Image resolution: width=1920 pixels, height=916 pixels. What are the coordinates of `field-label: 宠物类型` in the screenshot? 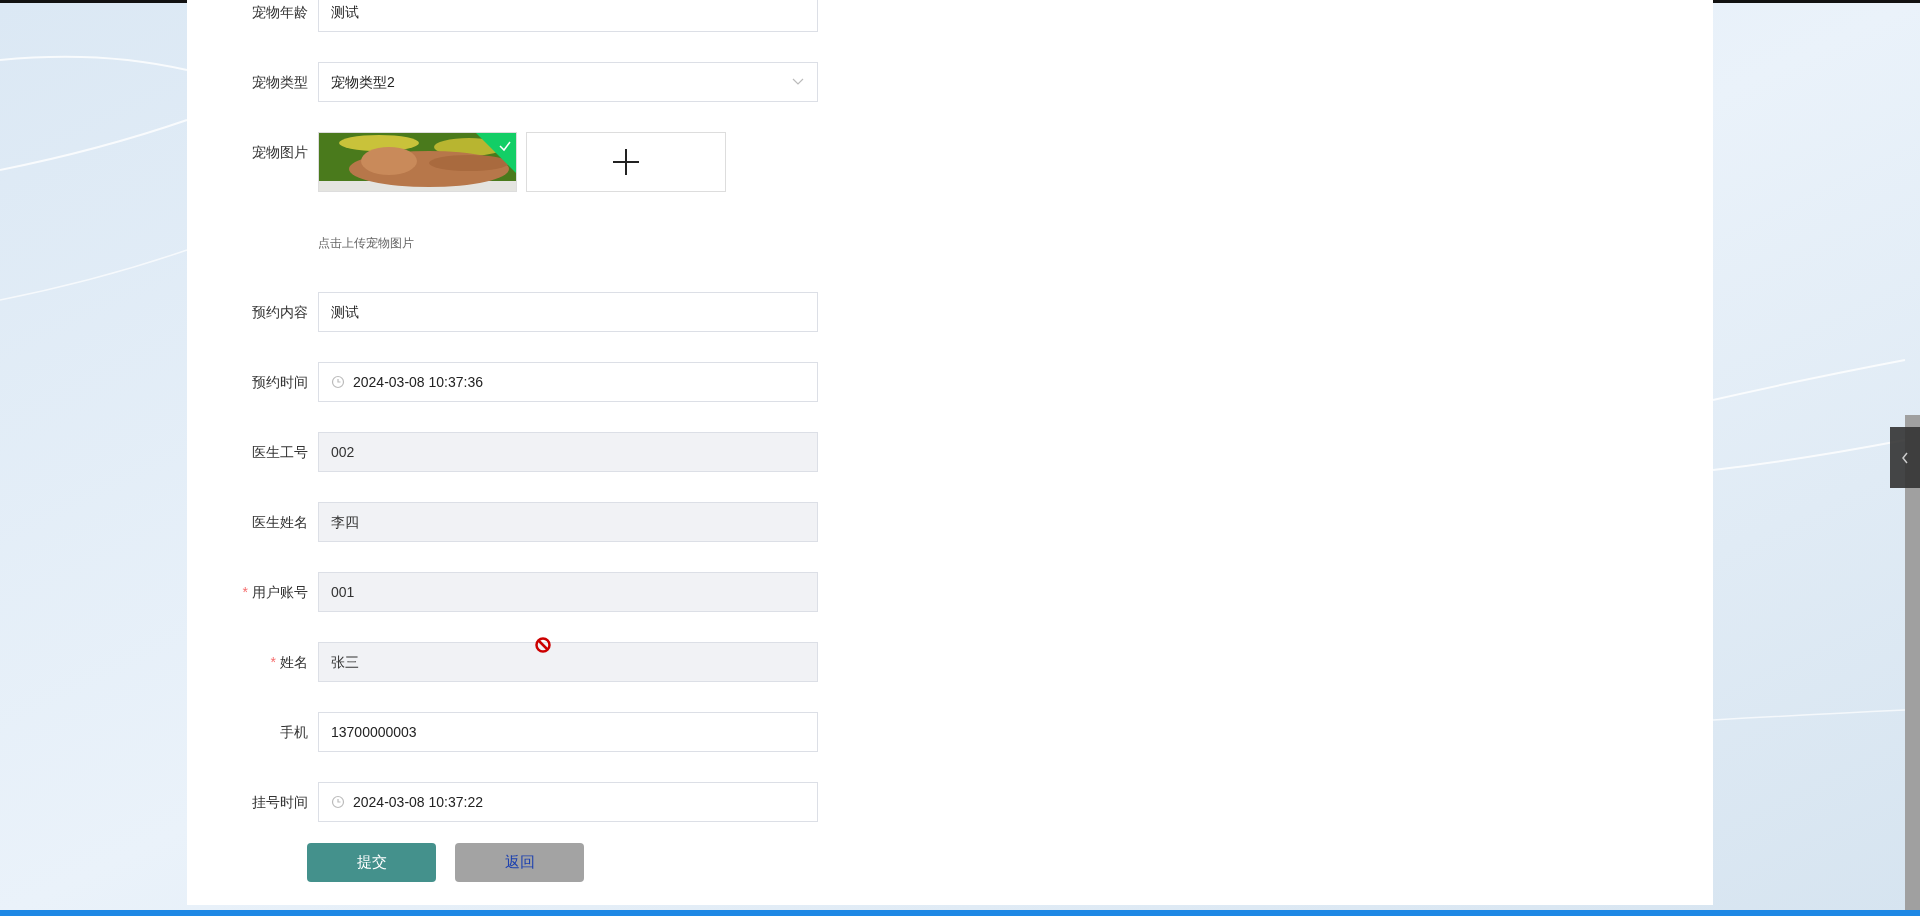 It's located at (280, 82).